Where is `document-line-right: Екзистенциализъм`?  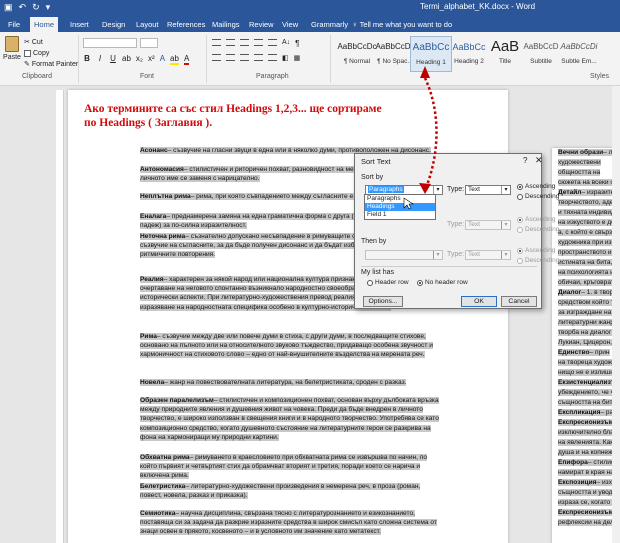
document-line-right: Екзистенциализъм is located at coordinates (589, 382).